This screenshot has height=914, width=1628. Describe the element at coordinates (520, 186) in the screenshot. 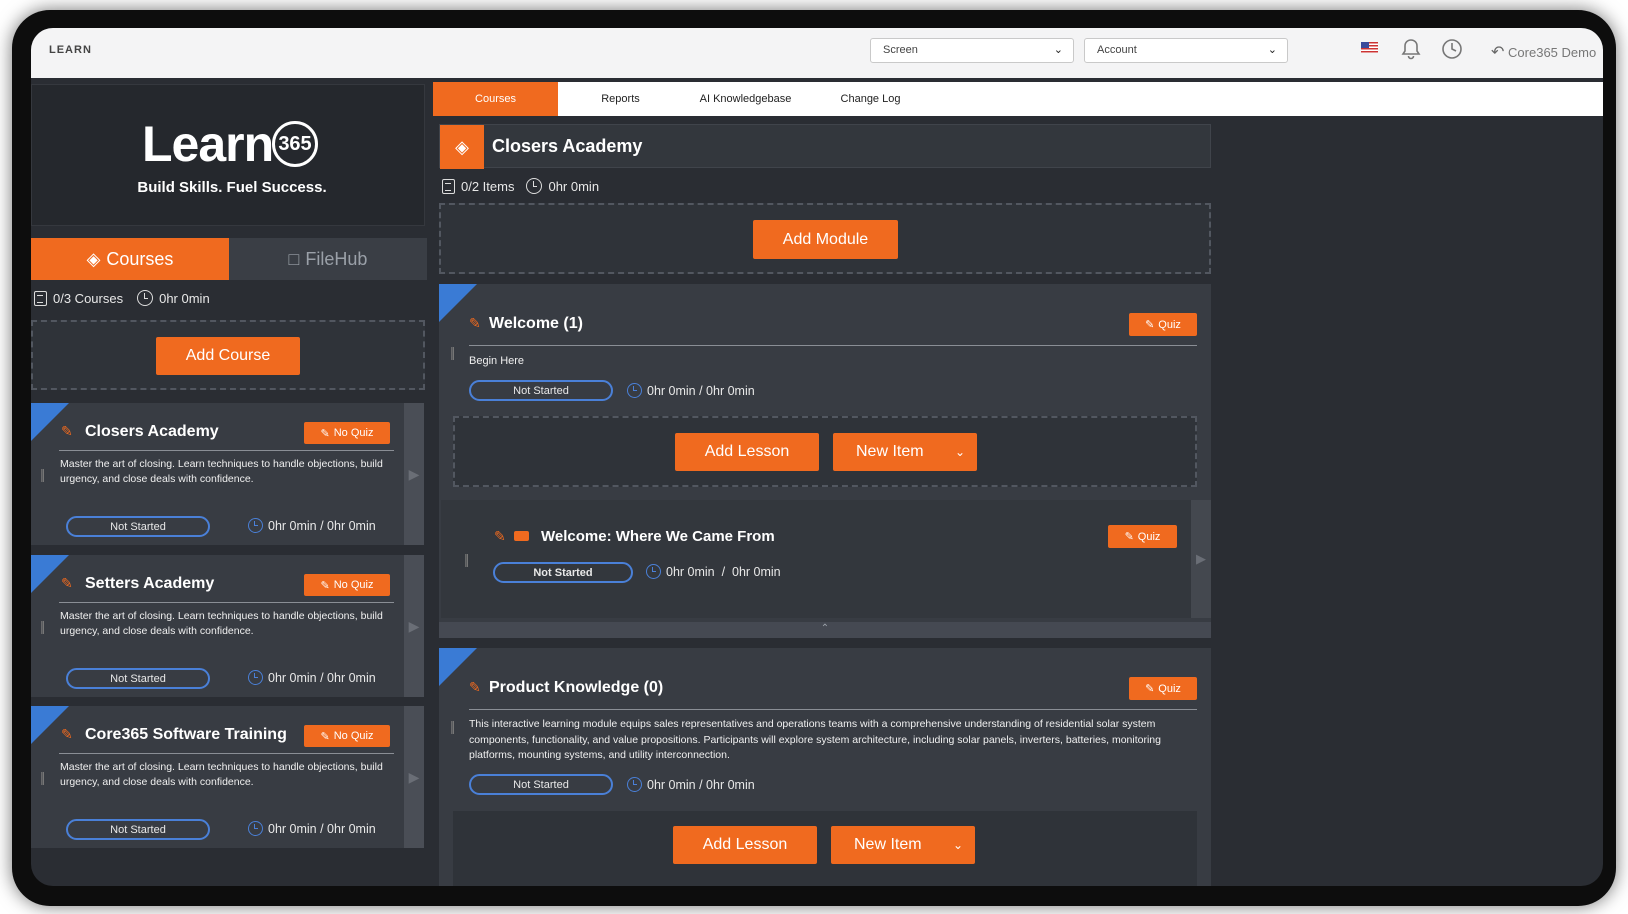

I see `items-stats: 0/2 Items 0hr 0min` at that location.